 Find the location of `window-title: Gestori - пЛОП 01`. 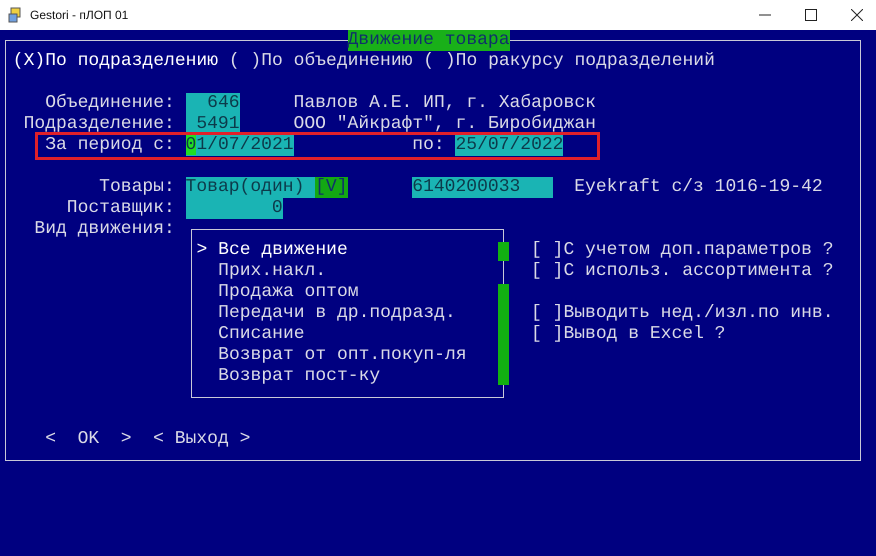

window-title: Gestori - пЛОП 01 is located at coordinates (79, 15).